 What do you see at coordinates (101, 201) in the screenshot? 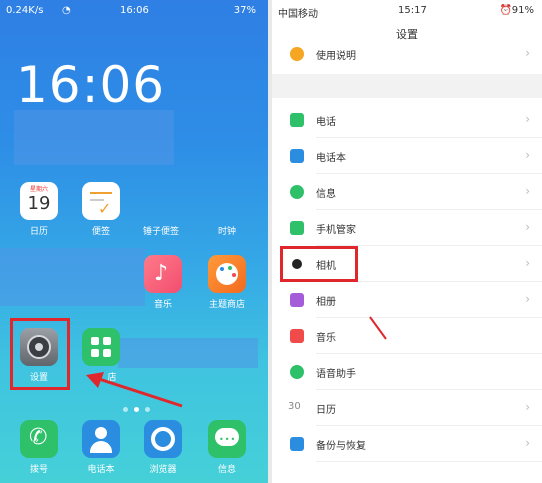
I see `notes-icon: ✓` at bounding box center [101, 201].